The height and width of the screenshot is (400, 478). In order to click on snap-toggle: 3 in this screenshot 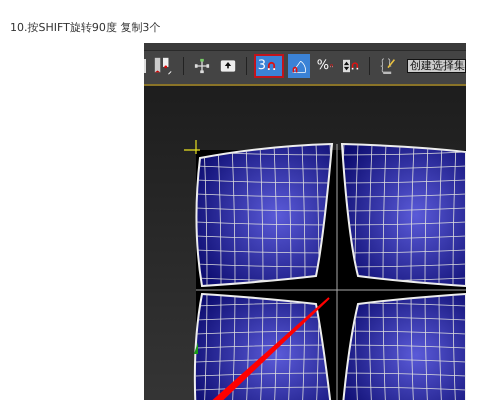, I will do `click(269, 66)`.